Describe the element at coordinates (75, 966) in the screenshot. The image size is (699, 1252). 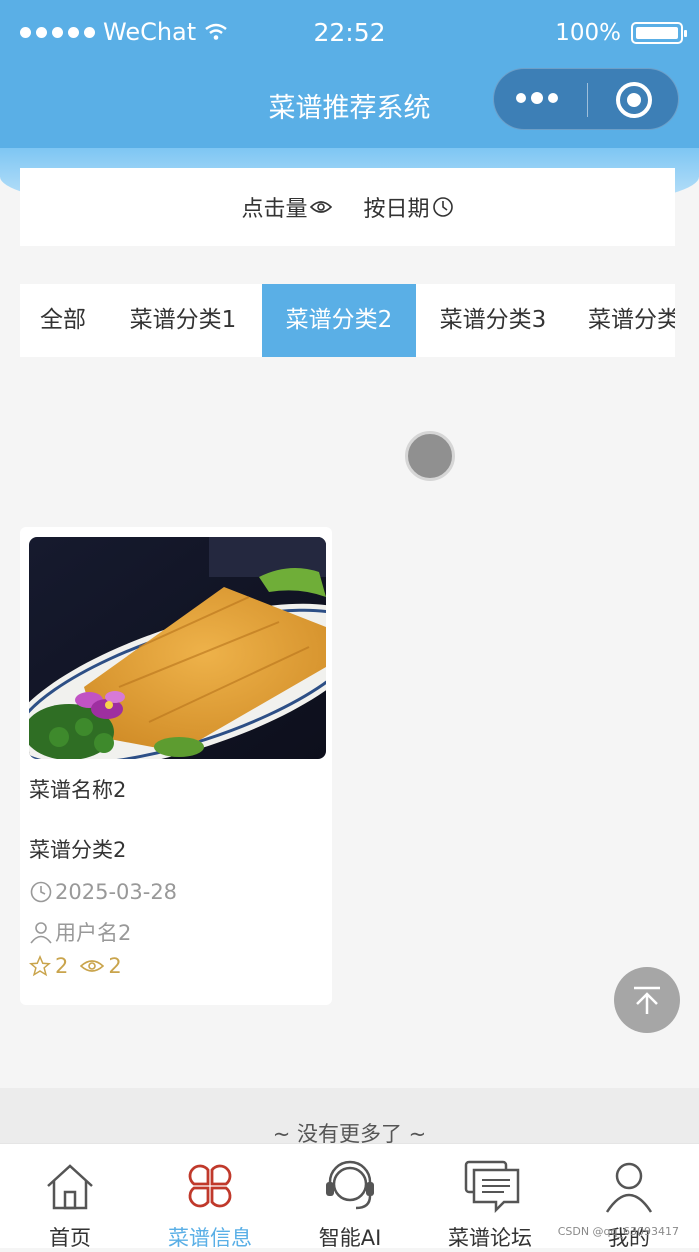
I see `recipe-stats: 2 2` at that location.